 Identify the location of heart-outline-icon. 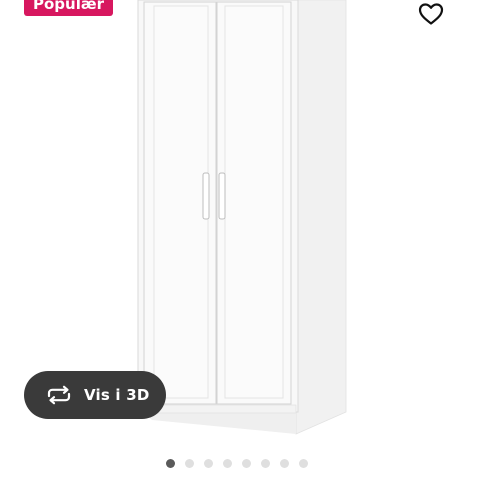
(431, 14).